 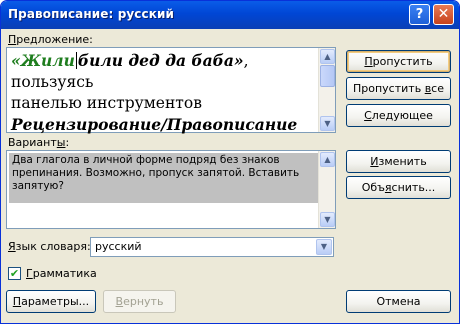 What do you see at coordinates (12, 246) in the screenshot?
I see `dictionary-label-accel: Я` at bounding box center [12, 246].